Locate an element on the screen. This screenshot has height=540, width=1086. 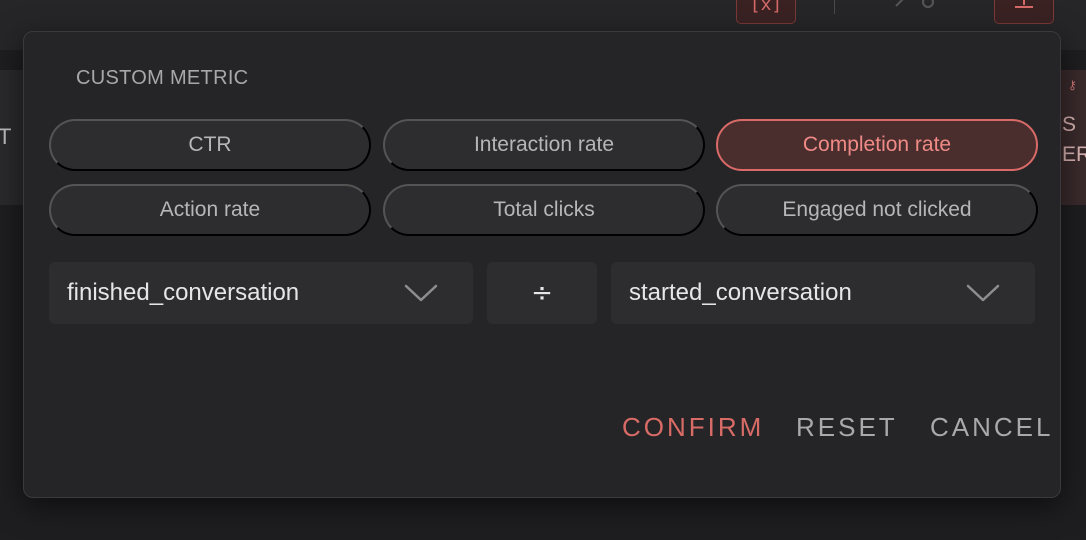
background-right-text-line2: ER is located at coordinates (1074, 154).